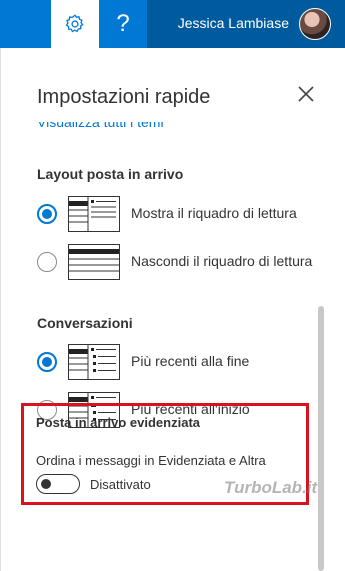 The height and width of the screenshot is (571, 345). What do you see at coordinates (100, 127) in the screenshot?
I see `view-all-themes-link: Visualizza tutti i temi` at bounding box center [100, 127].